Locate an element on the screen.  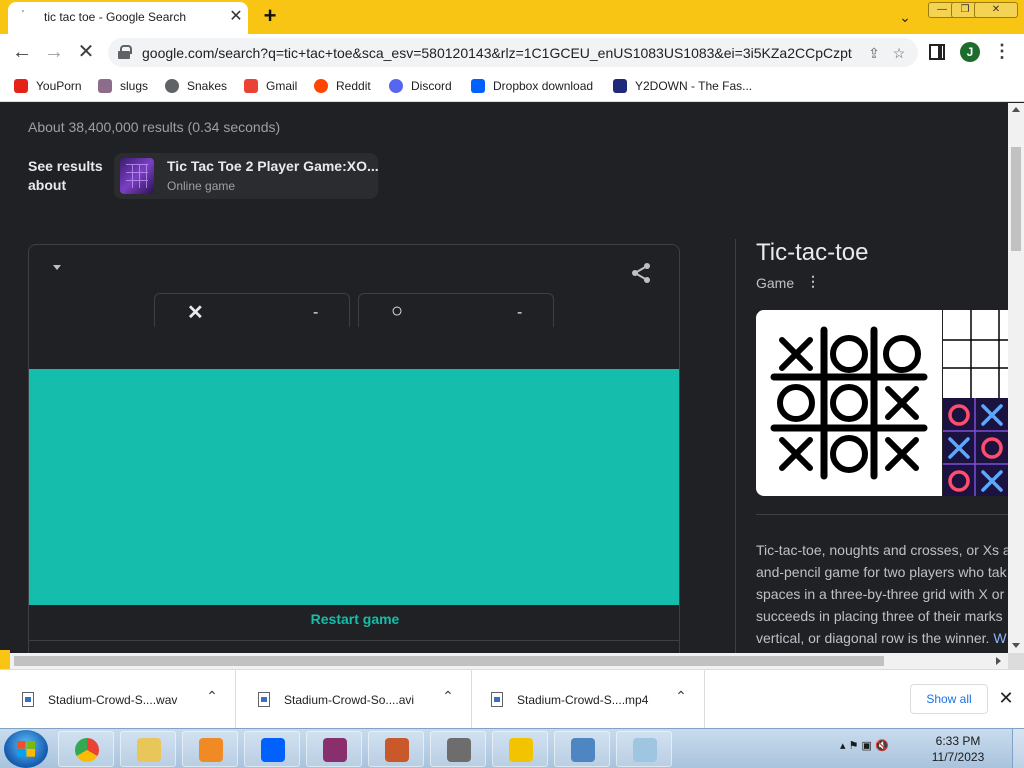
taskbar-media-player is located at coordinates (210, 749).